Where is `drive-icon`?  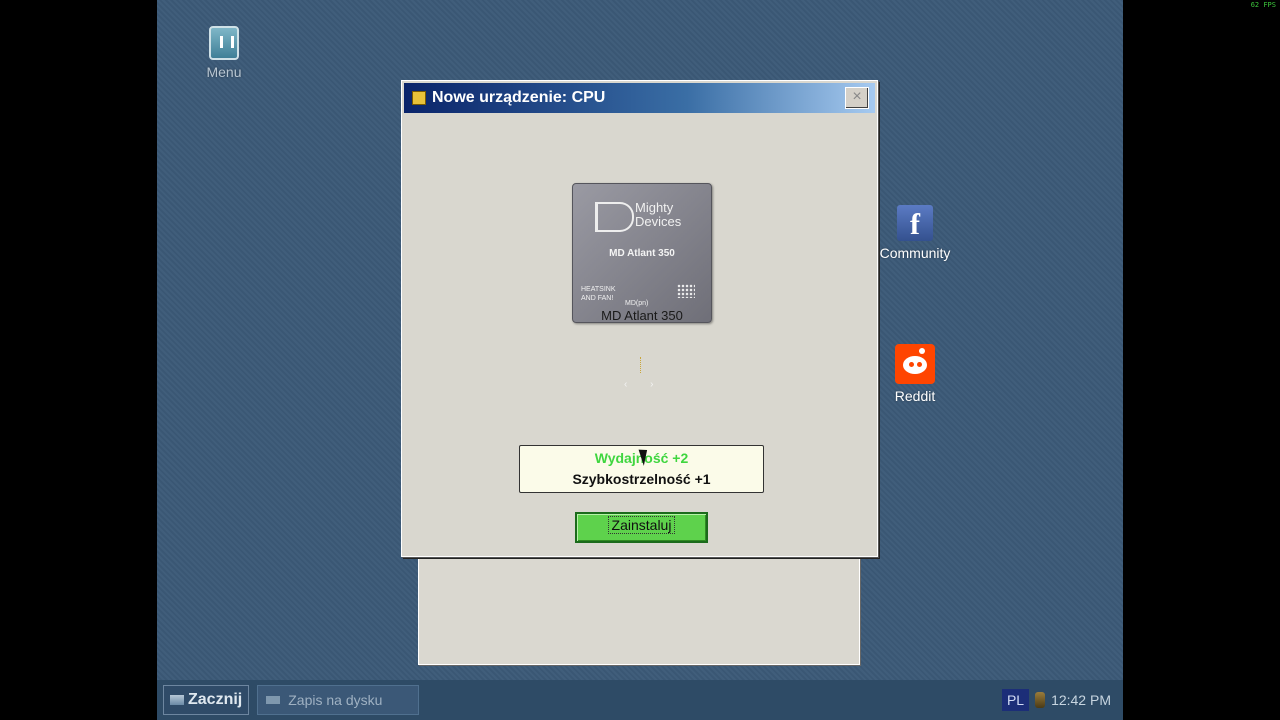
drive-icon is located at coordinates (273, 700).